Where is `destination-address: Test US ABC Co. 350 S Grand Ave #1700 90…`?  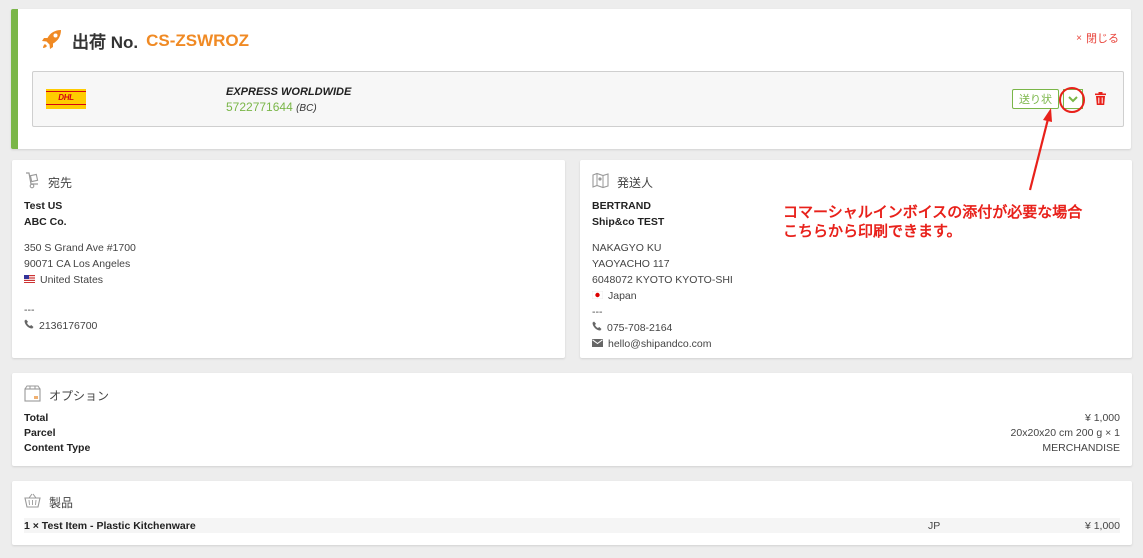 destination-address: Test US ABC Co. 350 S Grand Ave #1700 90… is located at coordinates (80, 266).